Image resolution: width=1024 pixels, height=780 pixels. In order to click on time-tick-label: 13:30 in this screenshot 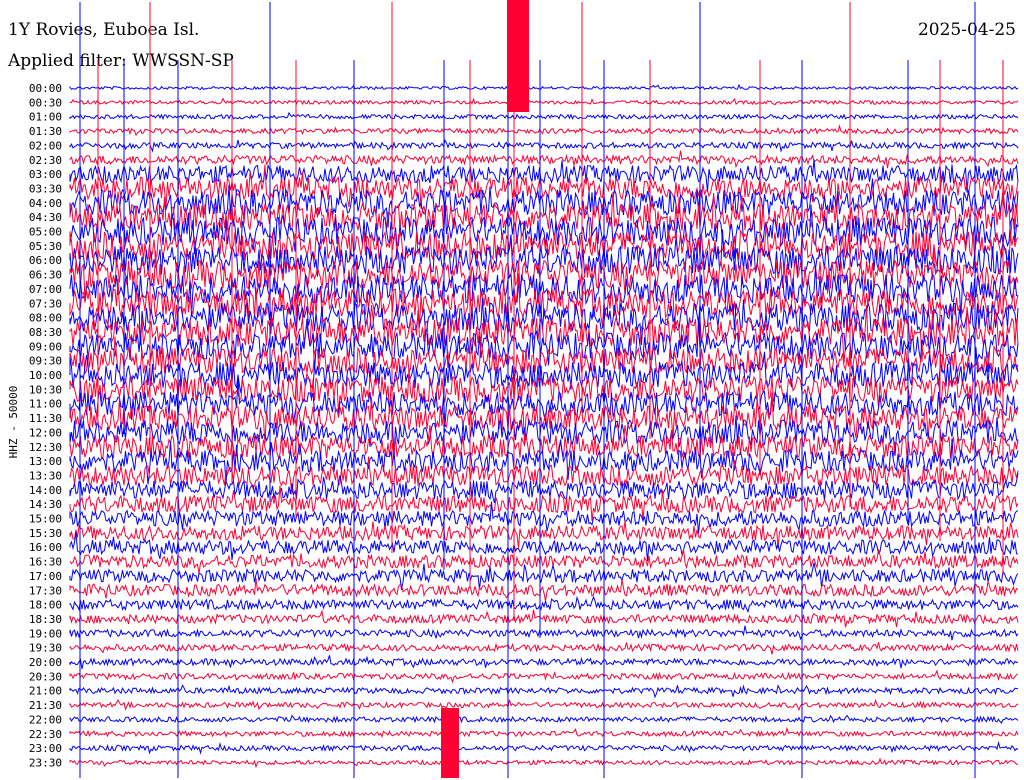, I will do `click(45, 475)`.